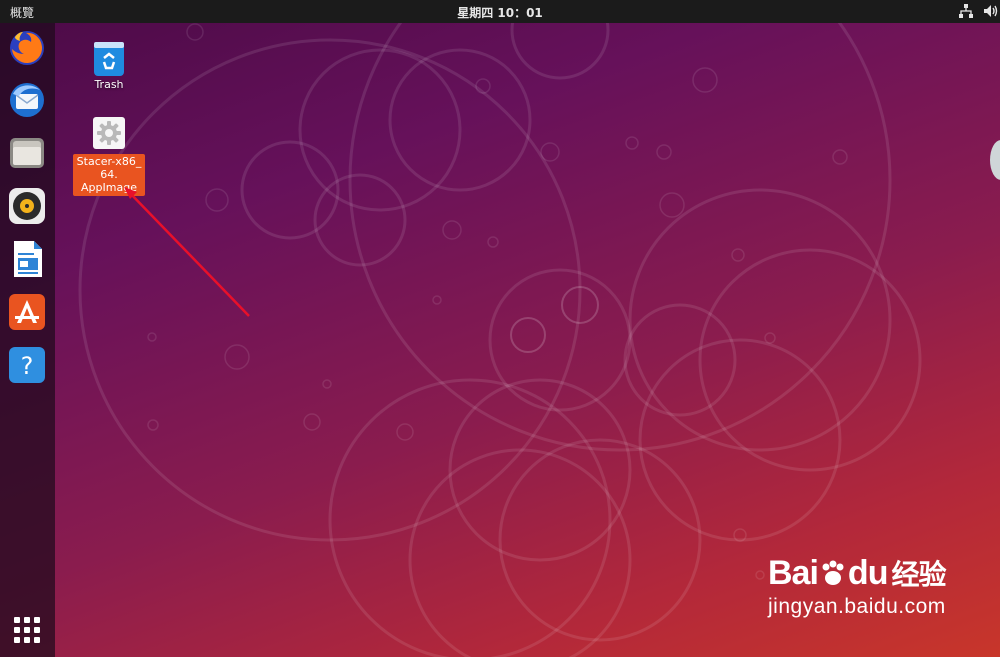 This screenshot has width=1000, height=657. What do you see at coordinates (27, 47) in the screenshot?
I see `firefox-icon` at bounding box center [27, 47].